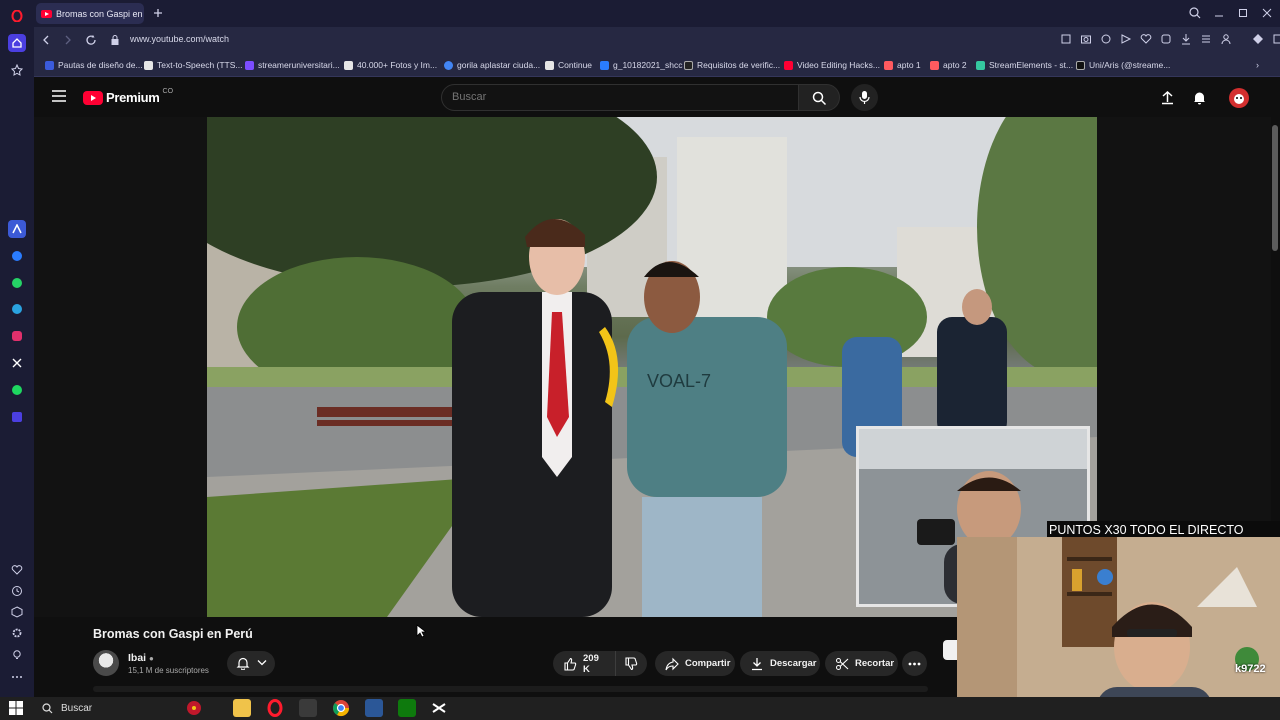  What do you see at coordinates (17, 363) in the screenshot?
I see `x-twitter-icon` at bounding box center [17, 363].